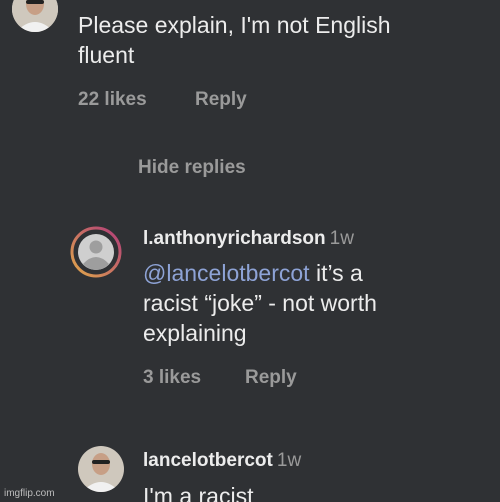 This screenshot has width=500, height=502. Describe the element at coordinates (221, 100) in the screenshot. I see `top-comment-reply-button: Reply` at that location.